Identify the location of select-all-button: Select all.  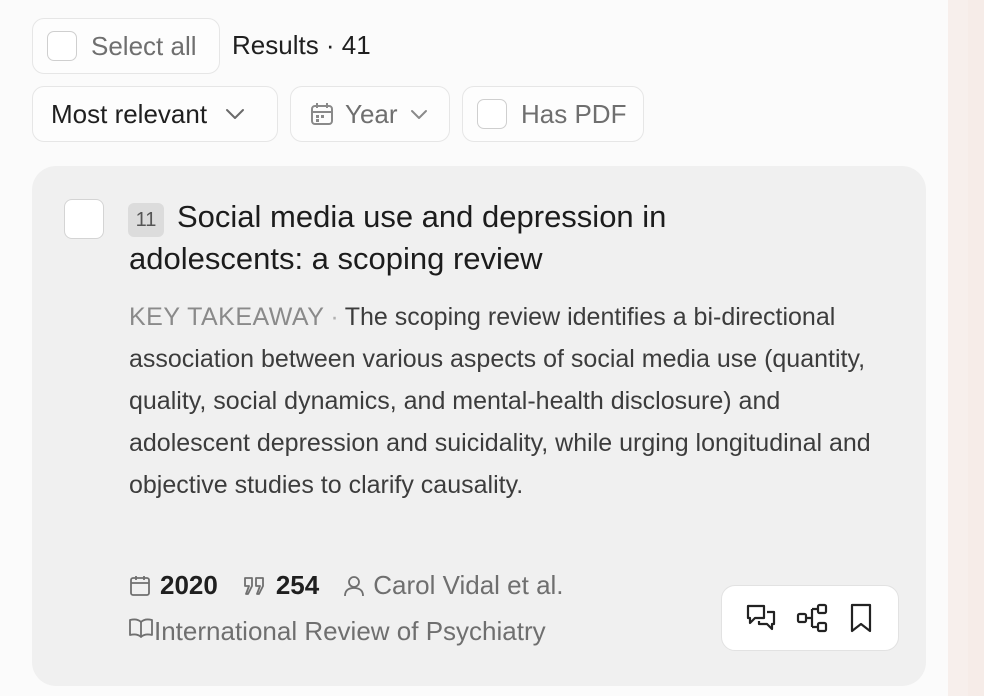
(126, 46).